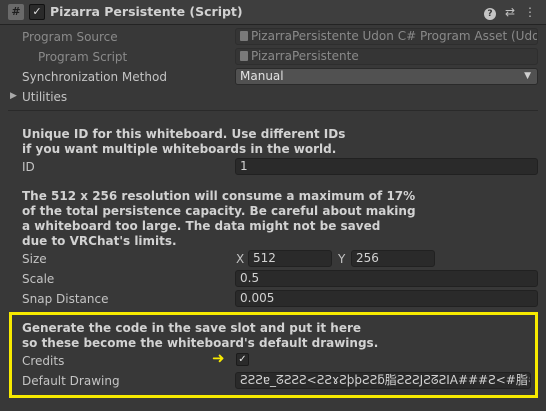 This screenshot has height=411, width=546. Describe the element at coordinates (99, 241) in the screenshot. I see `size-info-line4: due to VRChat's limits.` at that location.